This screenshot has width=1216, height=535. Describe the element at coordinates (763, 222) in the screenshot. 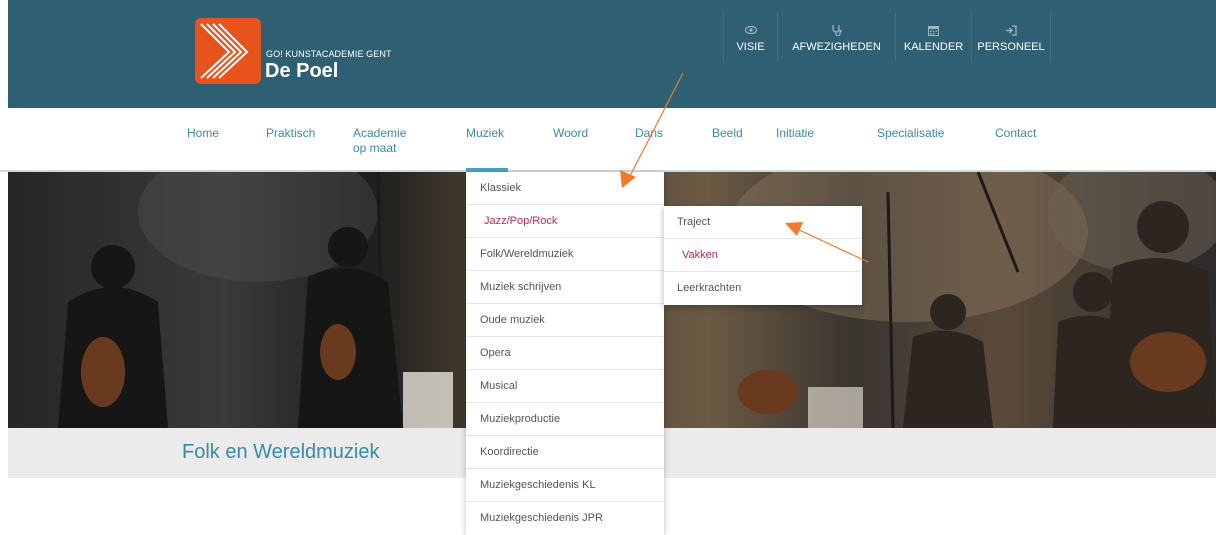

I see `submenu-item-traject: Traject` at that location.